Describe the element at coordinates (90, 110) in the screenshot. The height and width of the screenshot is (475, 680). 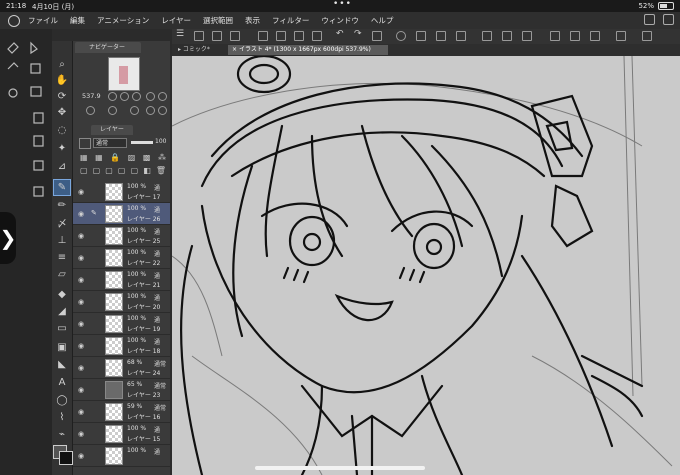
I see `rotate-left-icon` at that location.